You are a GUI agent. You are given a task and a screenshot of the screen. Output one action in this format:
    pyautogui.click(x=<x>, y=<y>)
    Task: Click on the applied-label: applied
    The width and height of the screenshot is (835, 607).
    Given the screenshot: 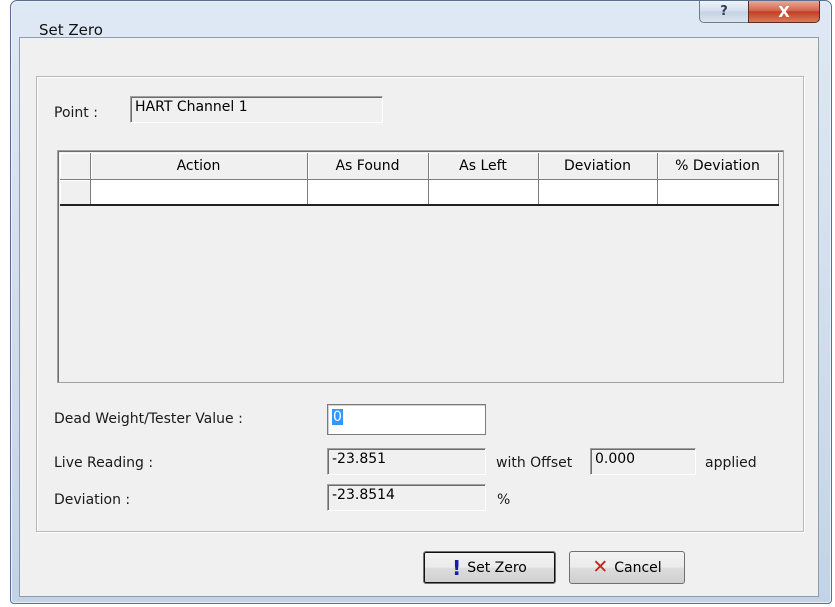 What is the action you would take?
    pyautogui.click(x=731, y=463)
    